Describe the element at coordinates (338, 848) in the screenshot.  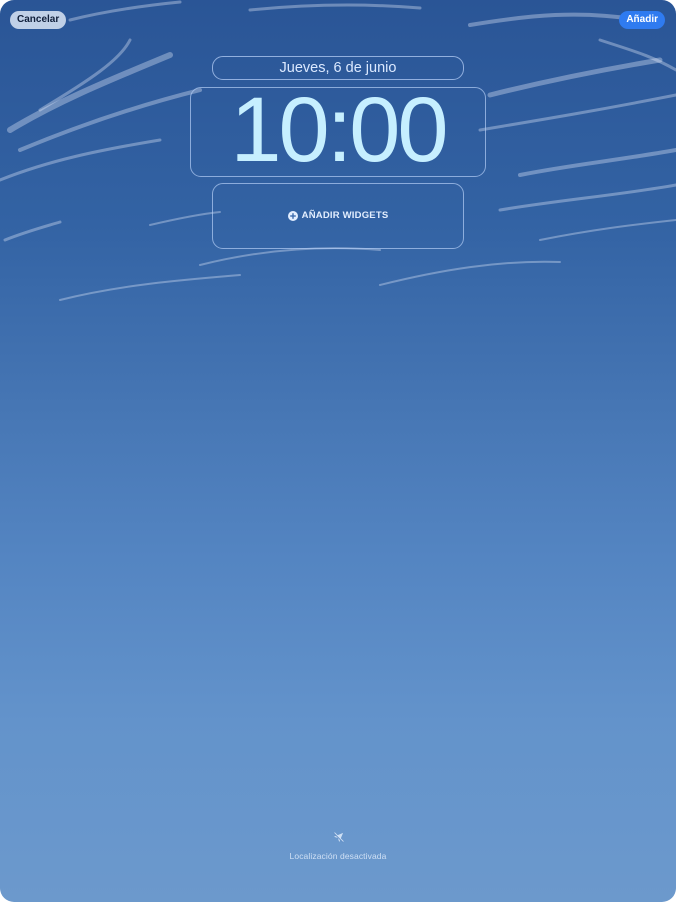
I see `location-status: Localización desactivada` at that location.